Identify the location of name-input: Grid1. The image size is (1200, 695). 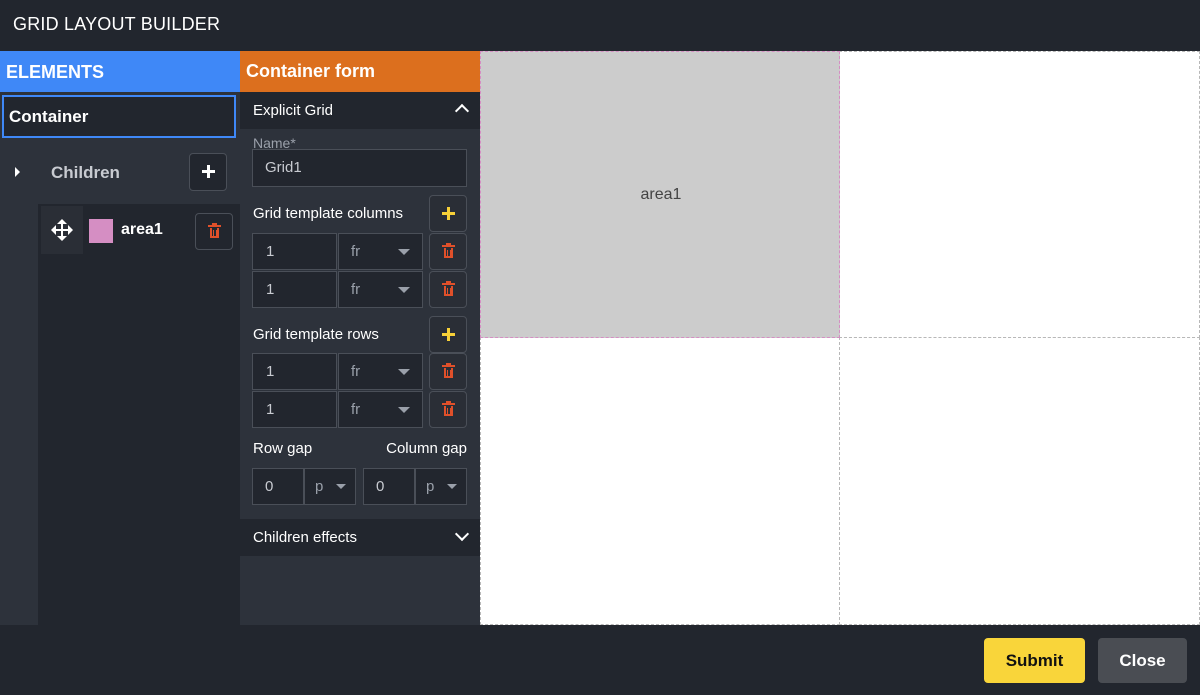
(359, 168).